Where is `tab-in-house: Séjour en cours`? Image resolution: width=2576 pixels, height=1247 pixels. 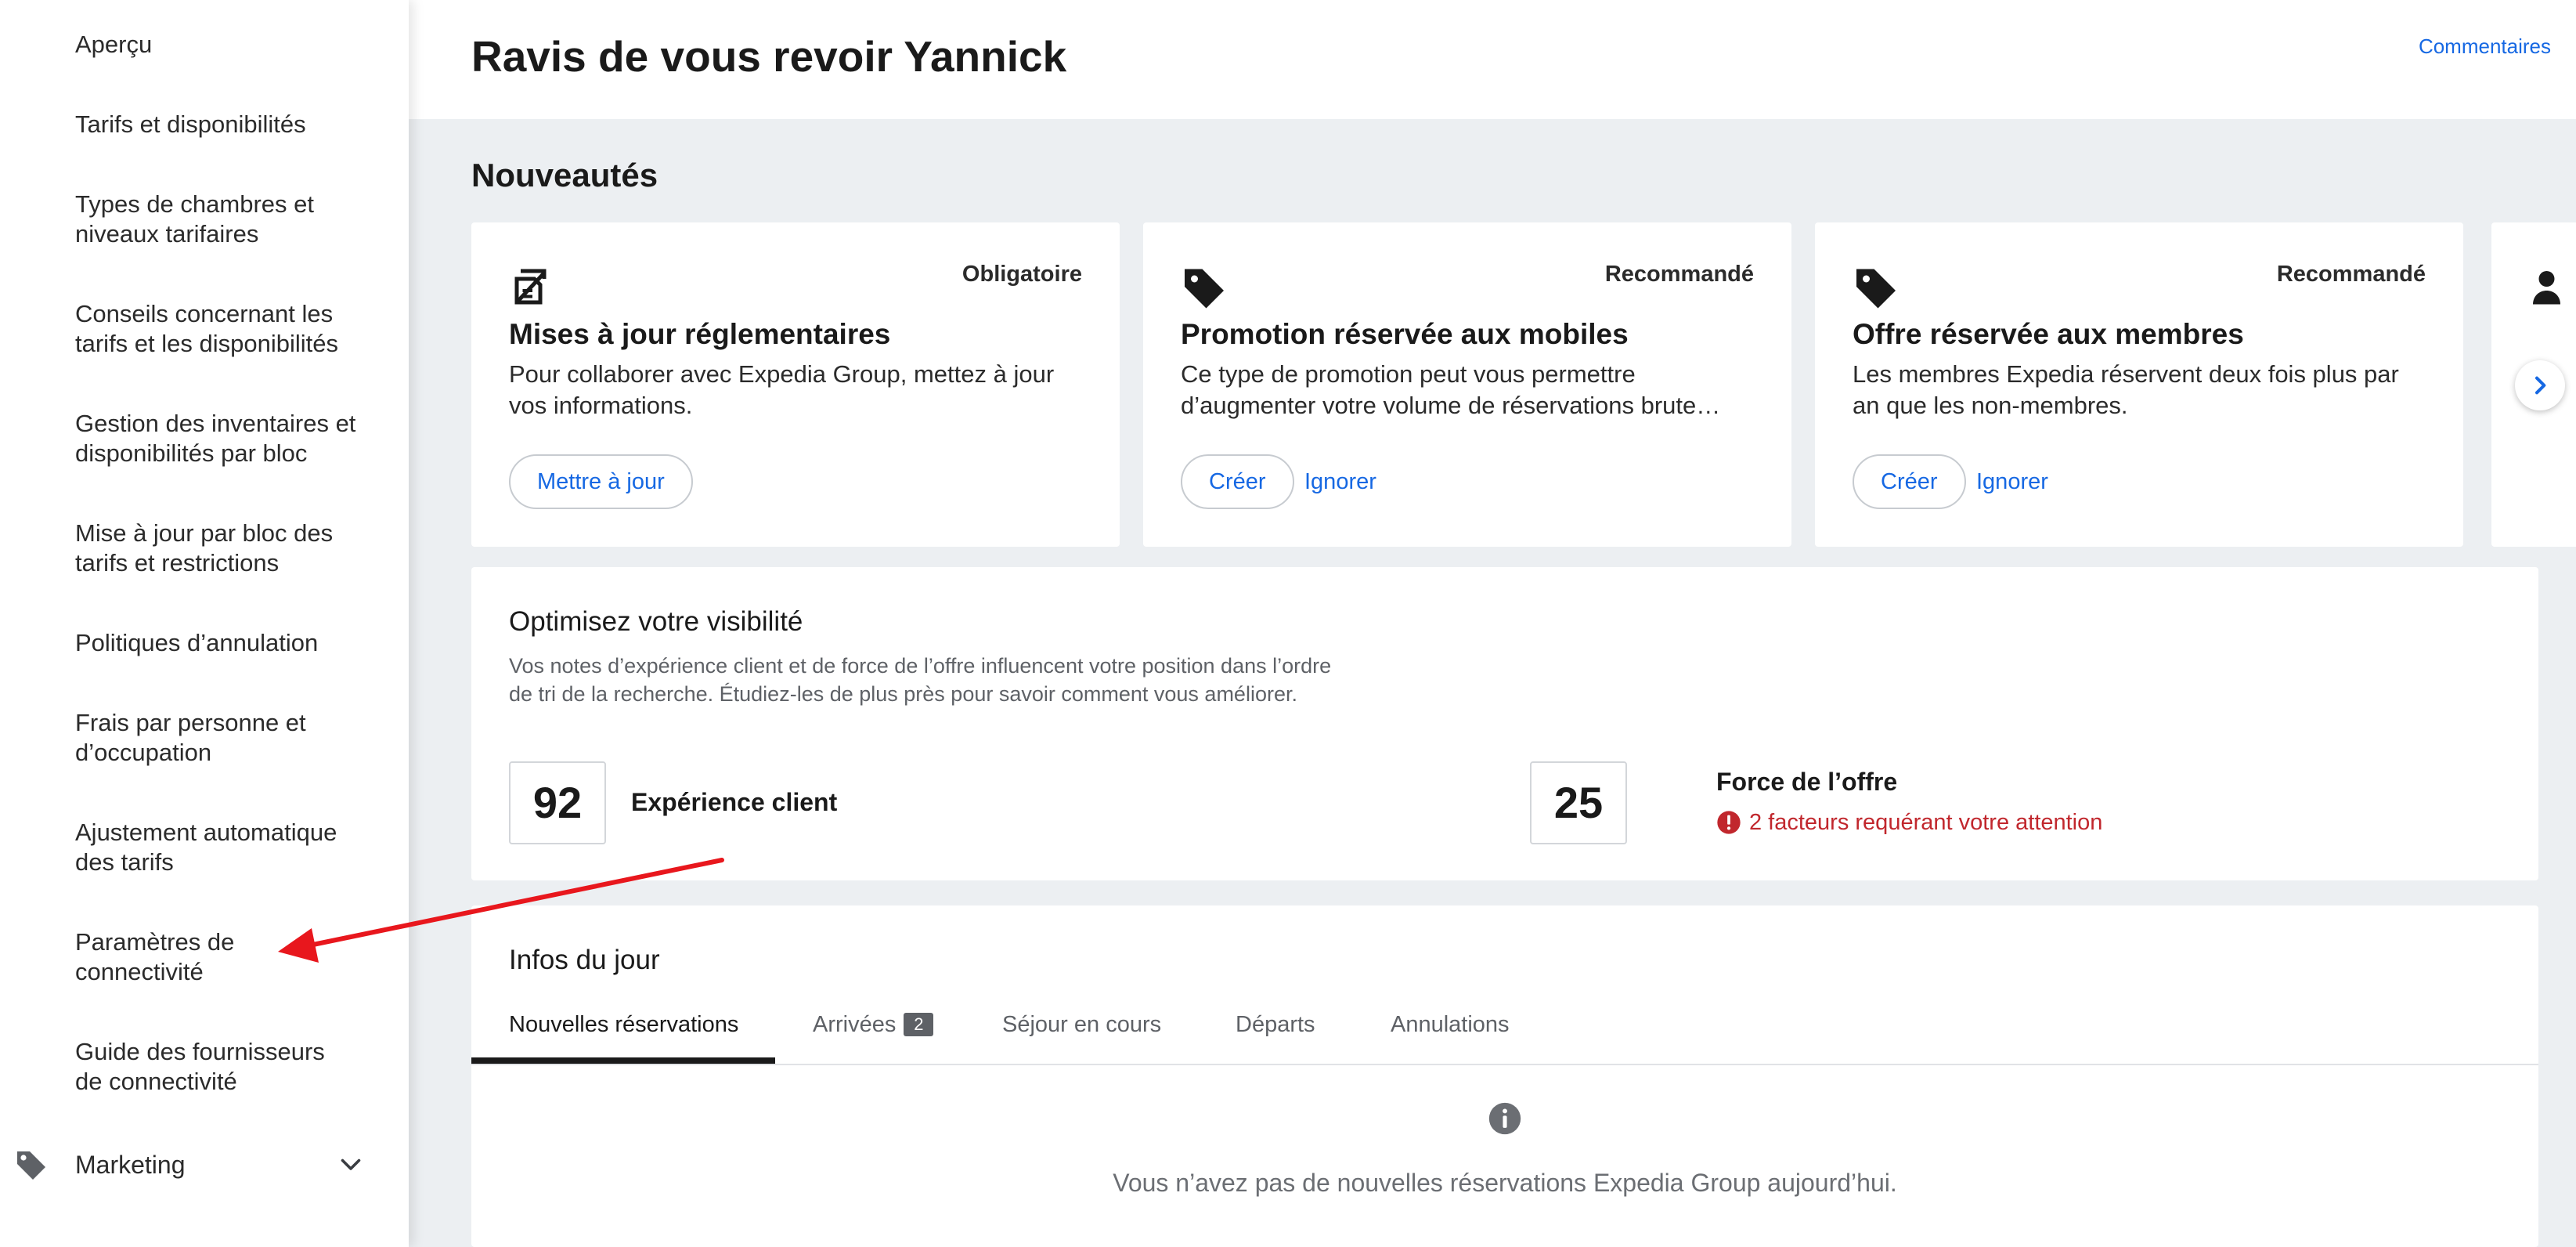
tab-in-house: Séjour en cours is located at coordinates (1081, 1025).